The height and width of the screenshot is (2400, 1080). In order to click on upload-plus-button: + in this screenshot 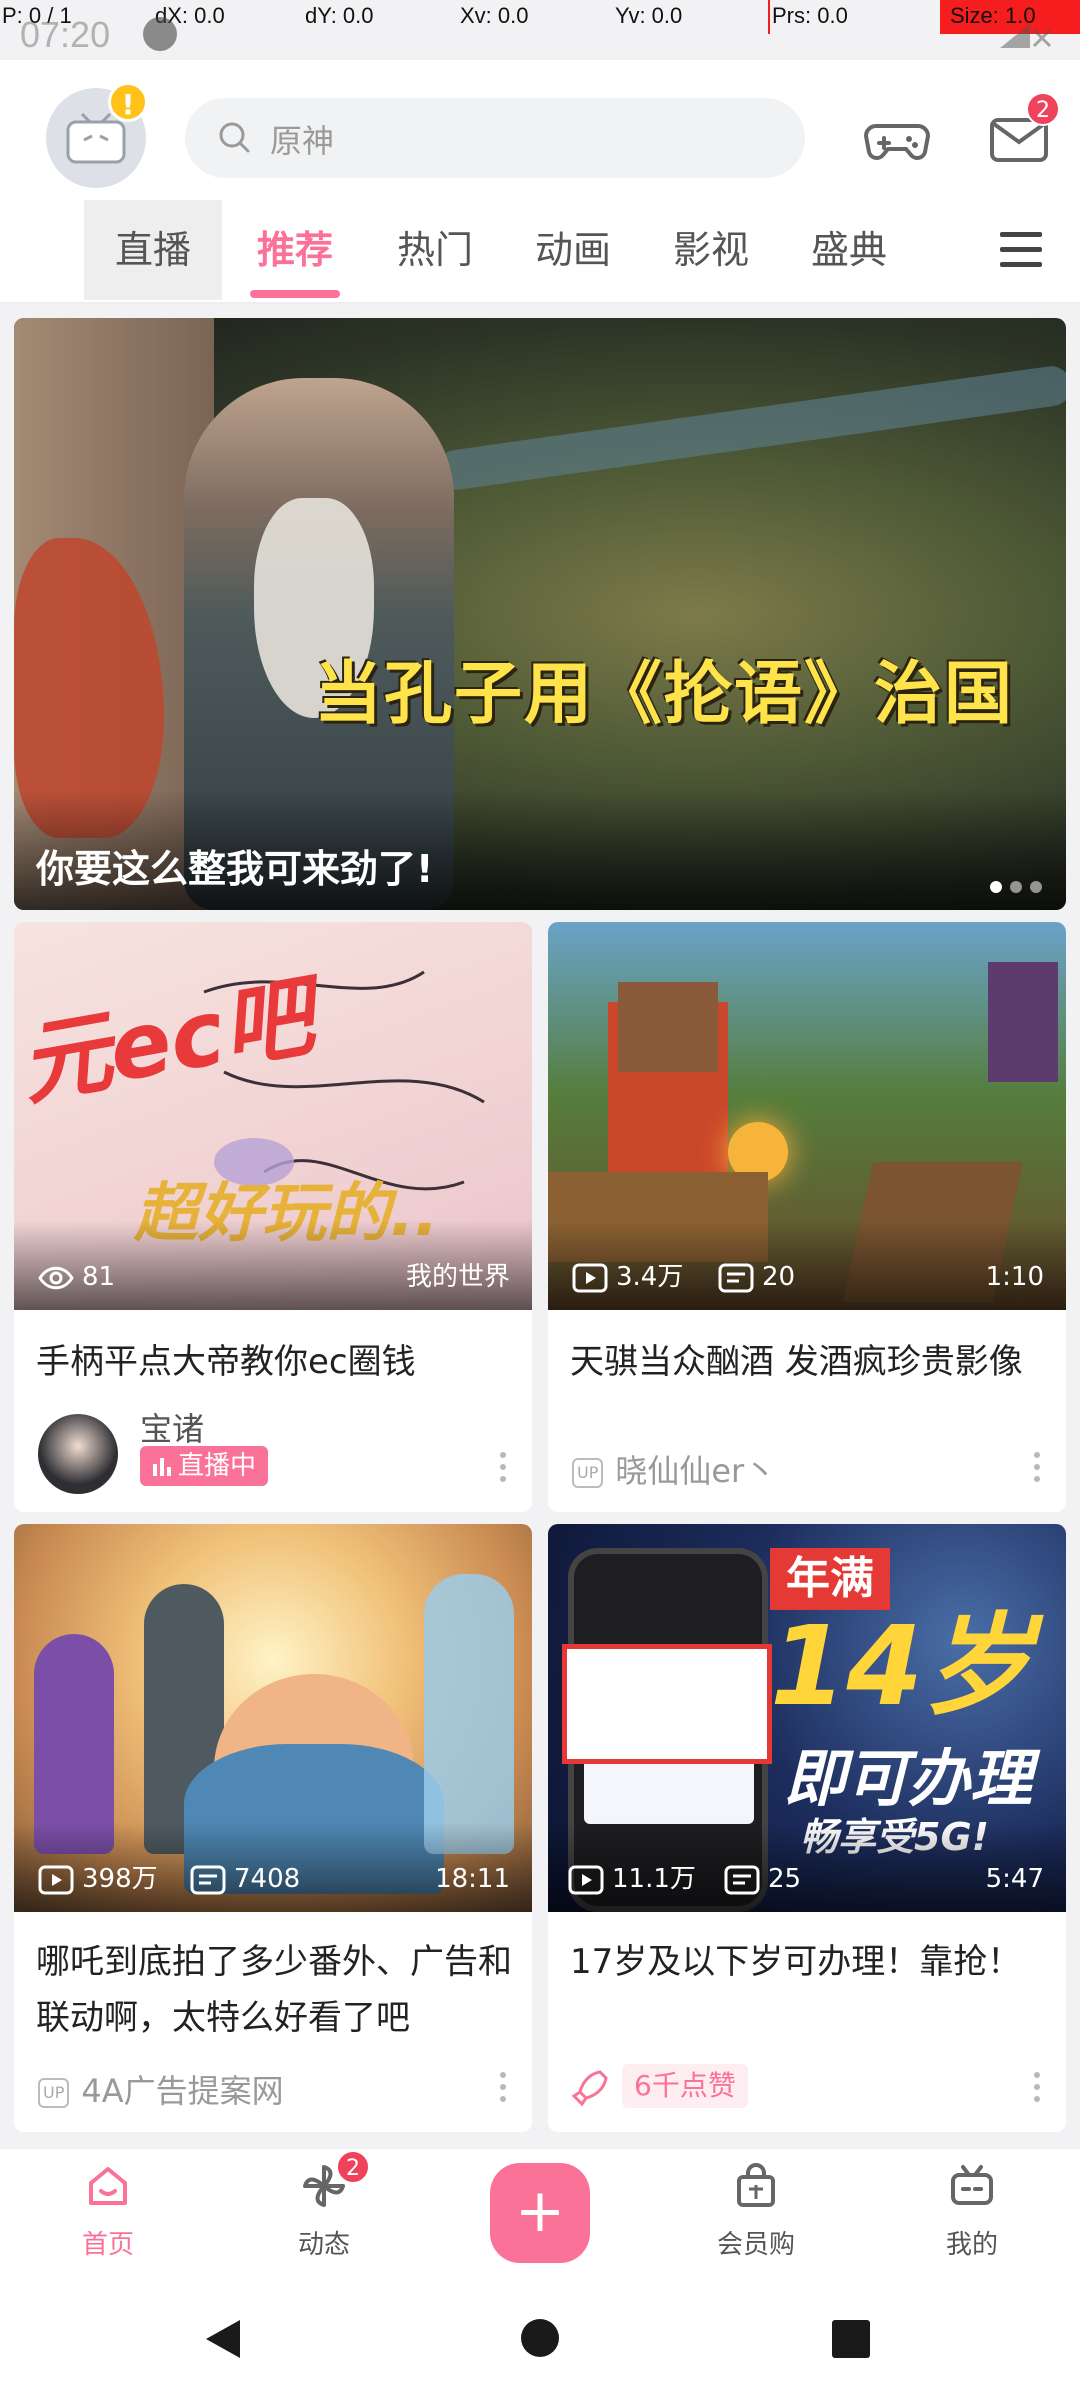, I will do `click(540, 2213)`.